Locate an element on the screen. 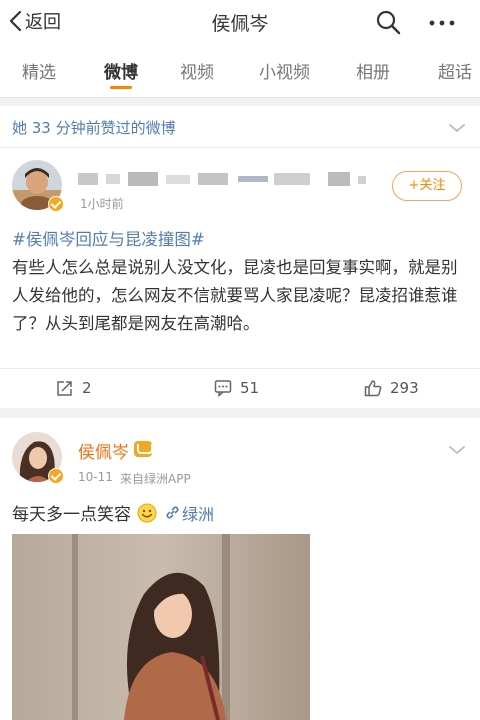 The image size is (480, 720). tab-short-videos: 小视频 is located at coordinates (284, 70).